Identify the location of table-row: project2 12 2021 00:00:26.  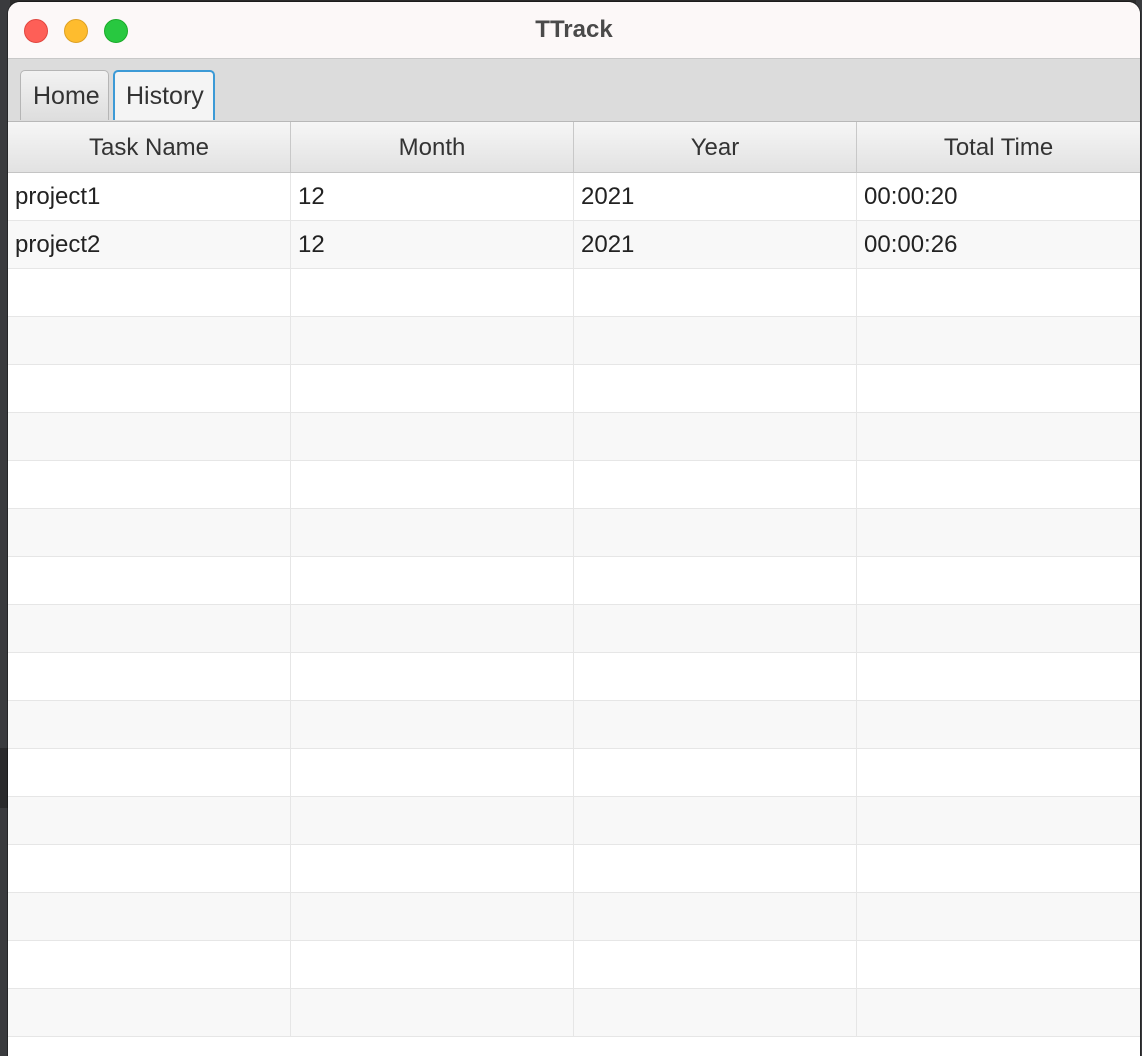
(574, 245).